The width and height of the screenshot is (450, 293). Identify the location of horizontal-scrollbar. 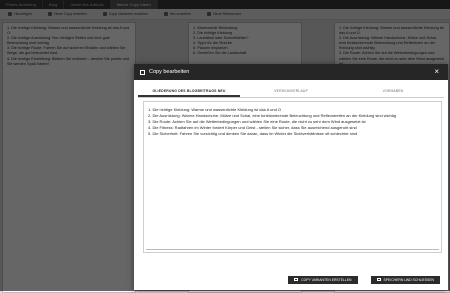
(292, 249).